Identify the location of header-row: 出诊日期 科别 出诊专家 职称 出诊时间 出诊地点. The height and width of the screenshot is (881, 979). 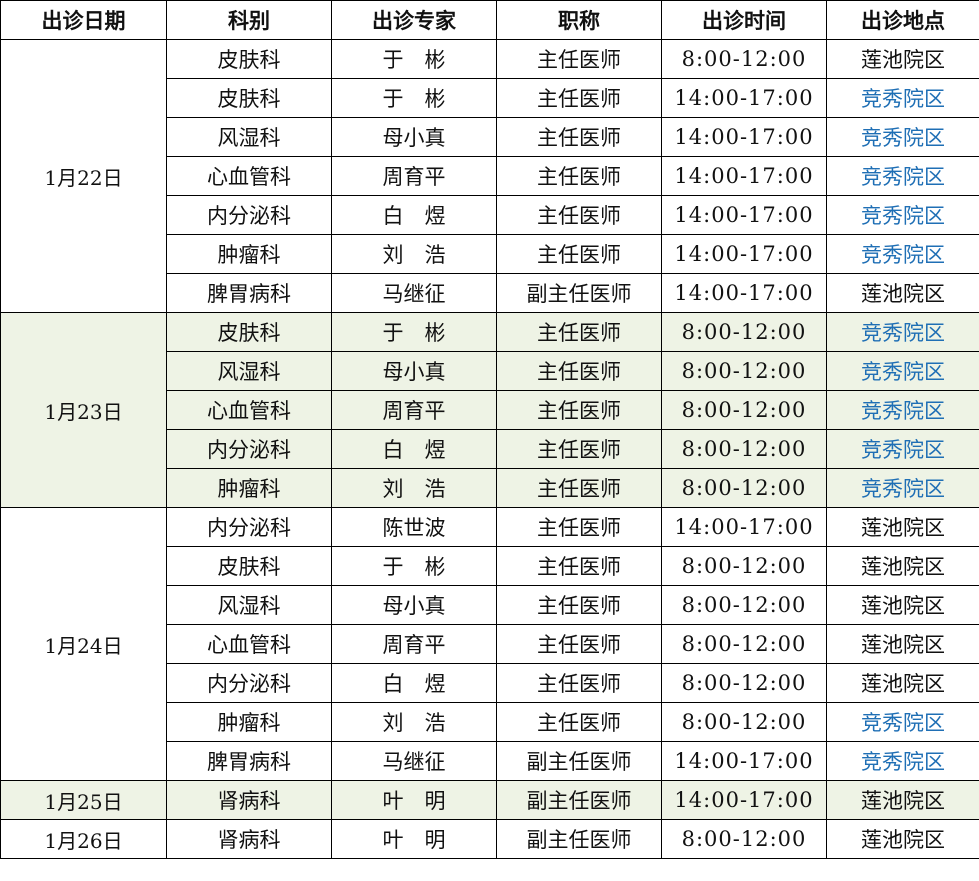
(489, 20).